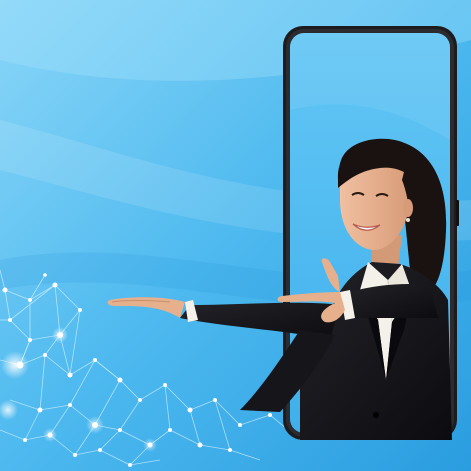  Describe the element at coordinates (376, 415) in the screenshot. I see `suit-button` at that location.